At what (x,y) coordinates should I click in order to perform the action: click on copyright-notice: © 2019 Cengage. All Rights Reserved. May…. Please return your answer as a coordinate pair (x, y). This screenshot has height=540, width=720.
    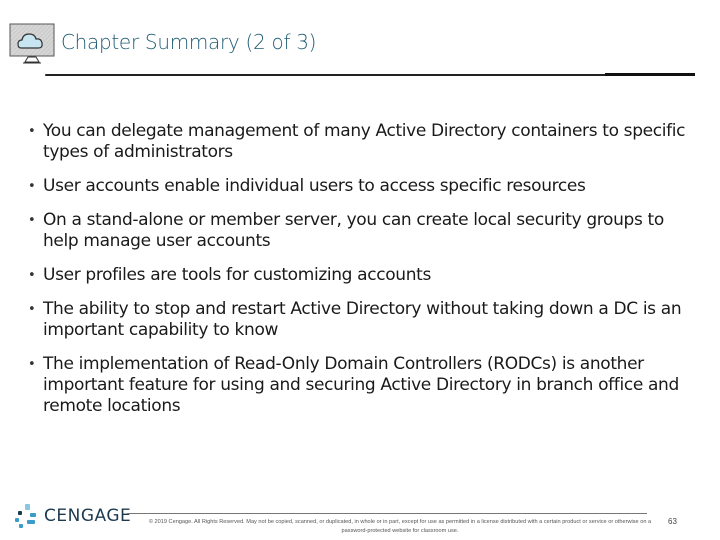
    Looking at the image, I should click on (400, 526).